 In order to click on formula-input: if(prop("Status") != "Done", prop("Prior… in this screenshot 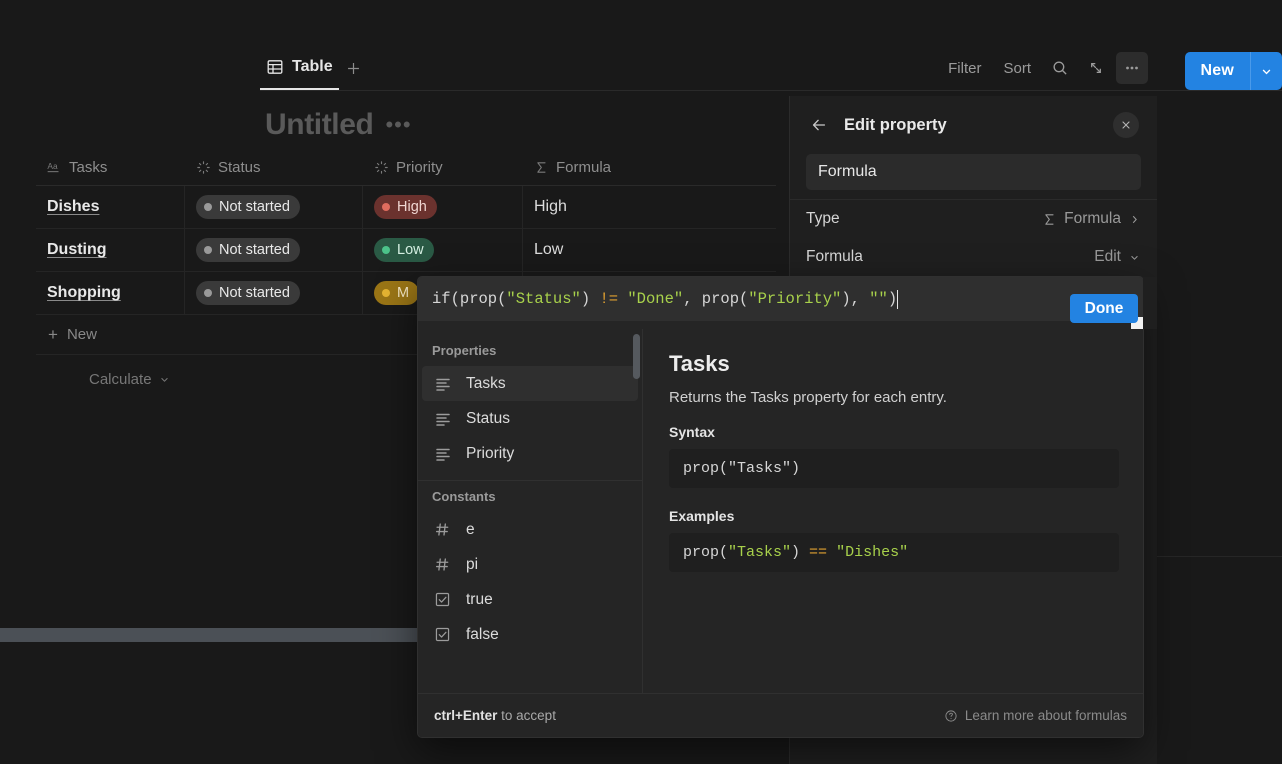, I will do `click(780, 299)`.